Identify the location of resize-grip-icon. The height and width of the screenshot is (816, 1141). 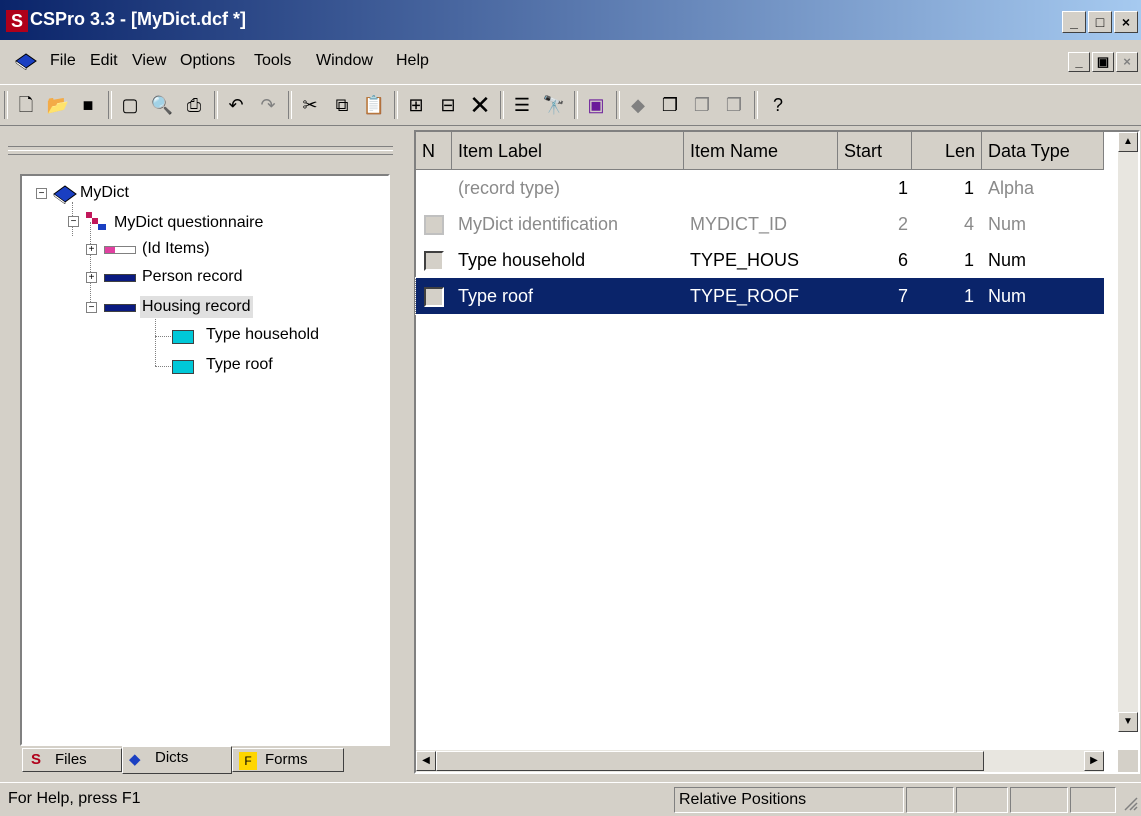
(1130, 803).